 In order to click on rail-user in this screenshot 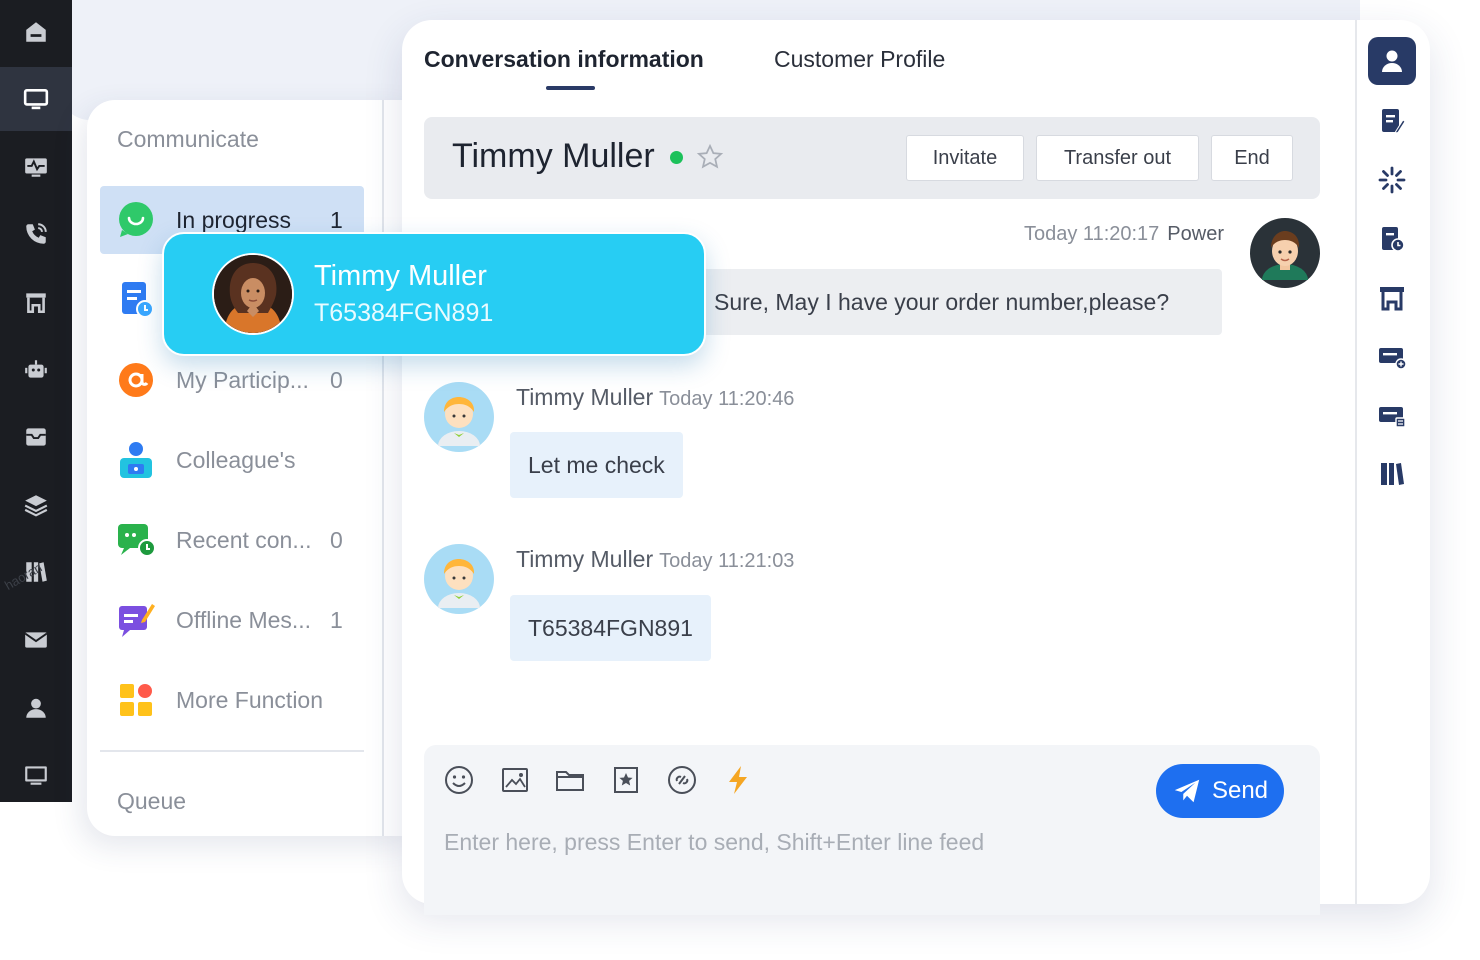, I will do `click(36, 708)`.